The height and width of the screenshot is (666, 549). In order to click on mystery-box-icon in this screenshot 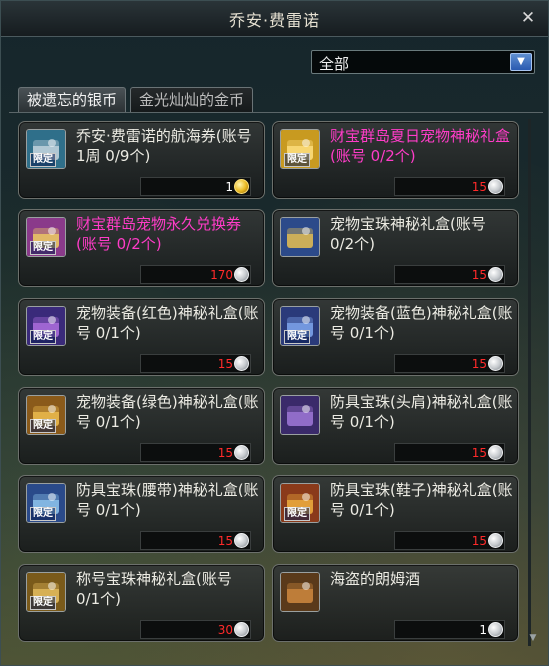, I will do `click(300, 415)`.